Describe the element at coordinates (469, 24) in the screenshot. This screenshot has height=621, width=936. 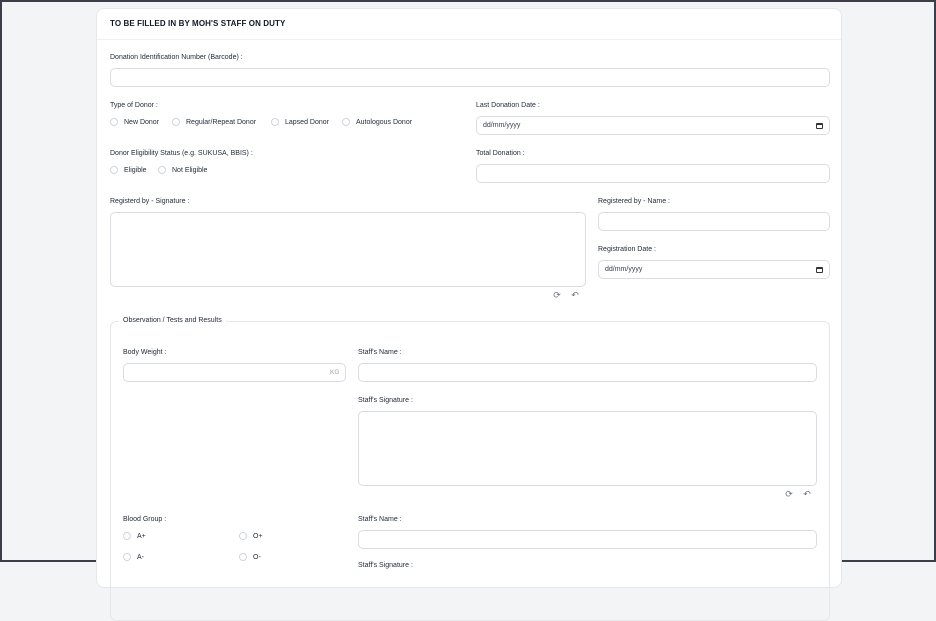
I see `card-header: TO BE FILLED IN BY MOH'S STAFF ON DUTY` at that location.